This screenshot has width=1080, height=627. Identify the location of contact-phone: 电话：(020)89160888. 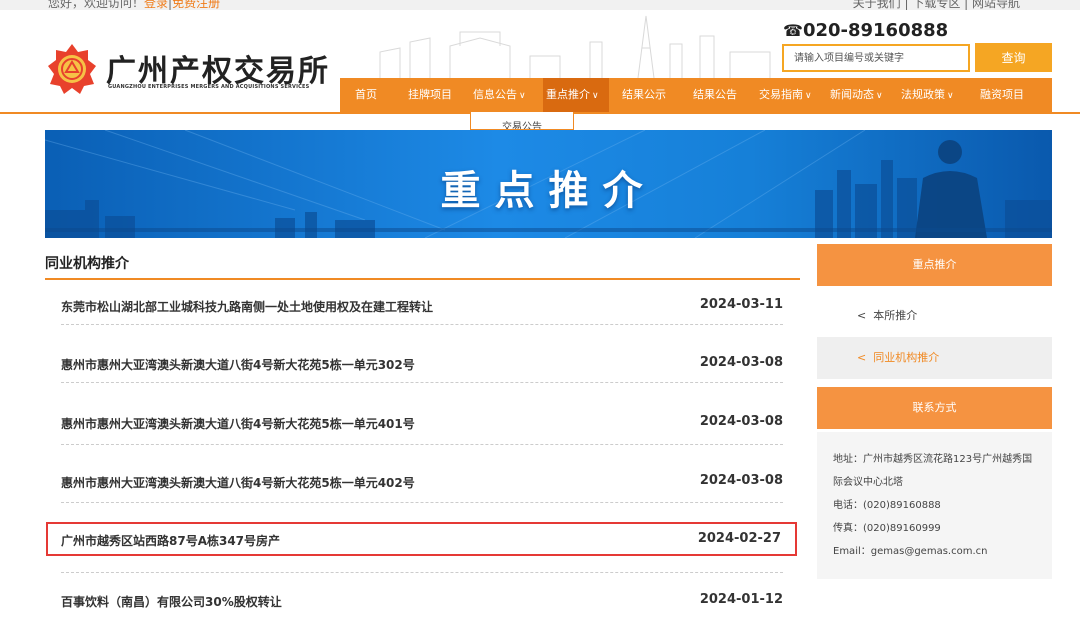
(887, 505).